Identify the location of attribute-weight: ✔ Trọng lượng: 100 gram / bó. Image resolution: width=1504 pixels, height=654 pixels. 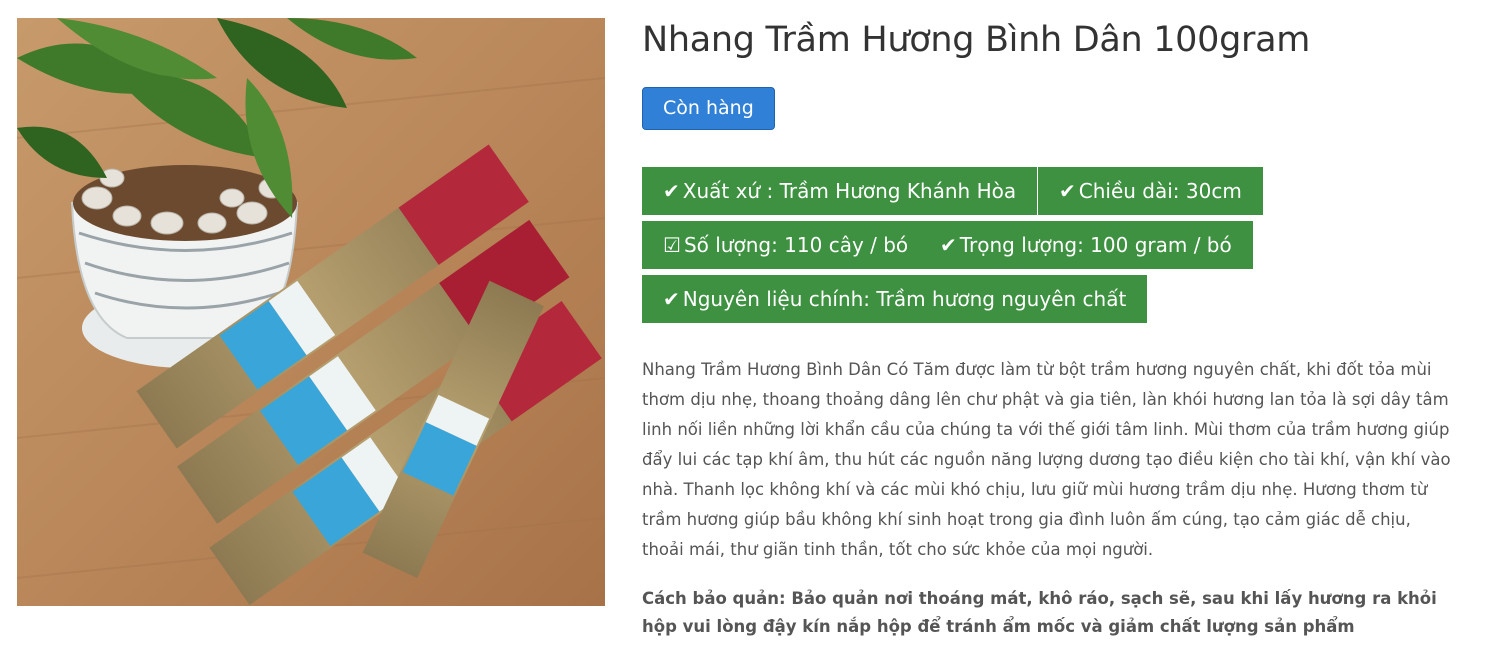
(1086, 245).